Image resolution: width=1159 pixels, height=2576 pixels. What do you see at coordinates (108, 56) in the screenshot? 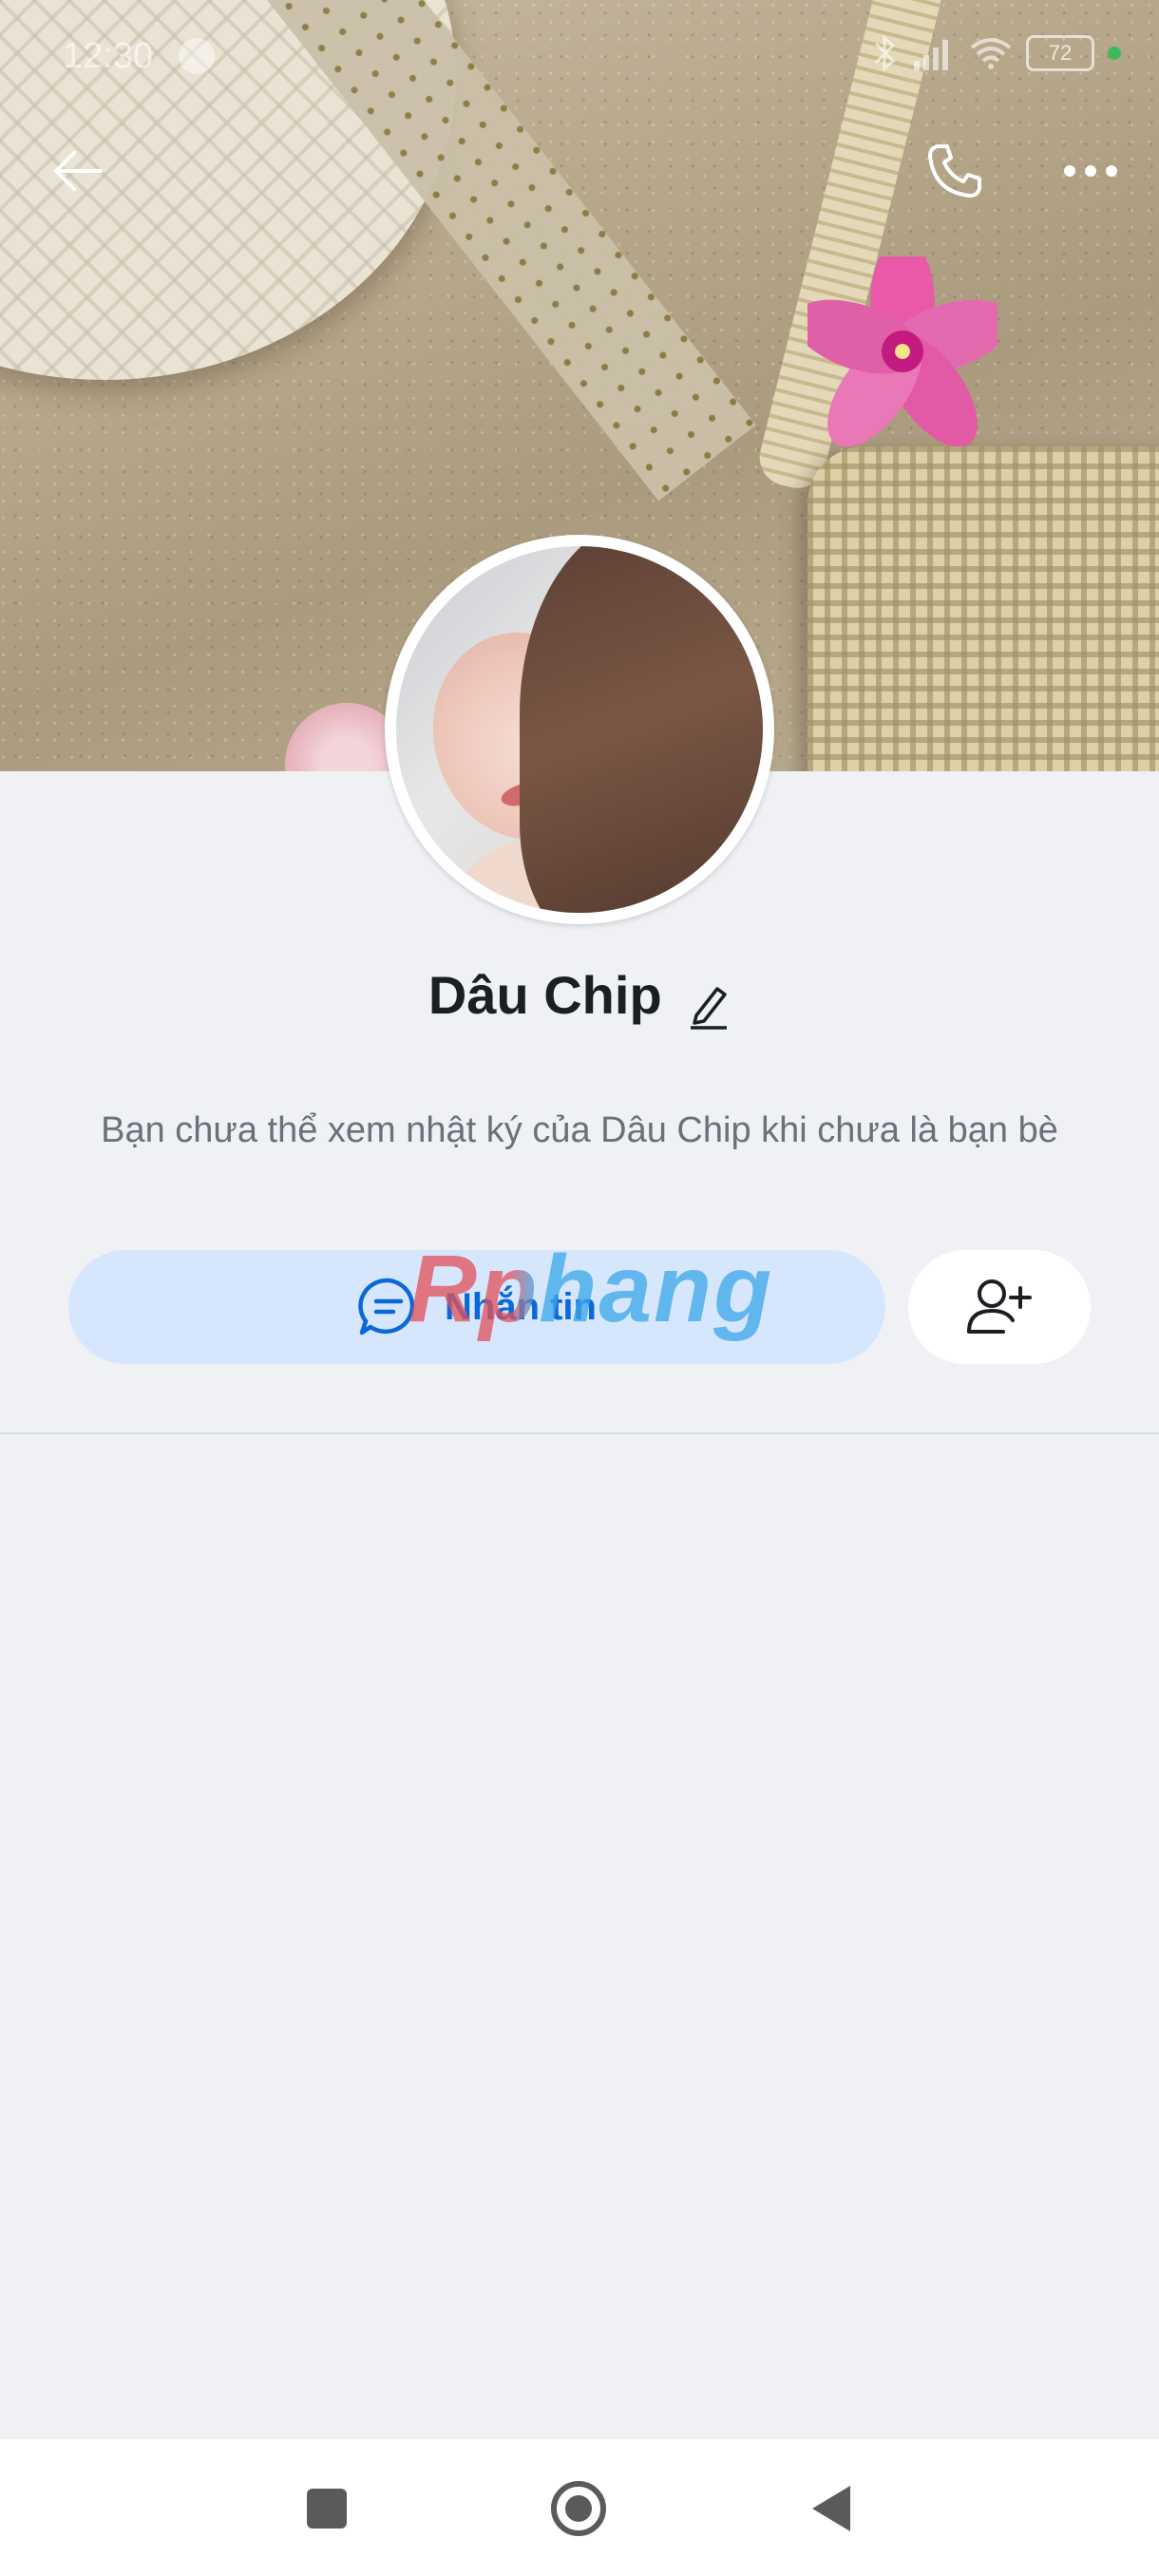
I see `status-time: 12:30` at bounding box center [108, 56].